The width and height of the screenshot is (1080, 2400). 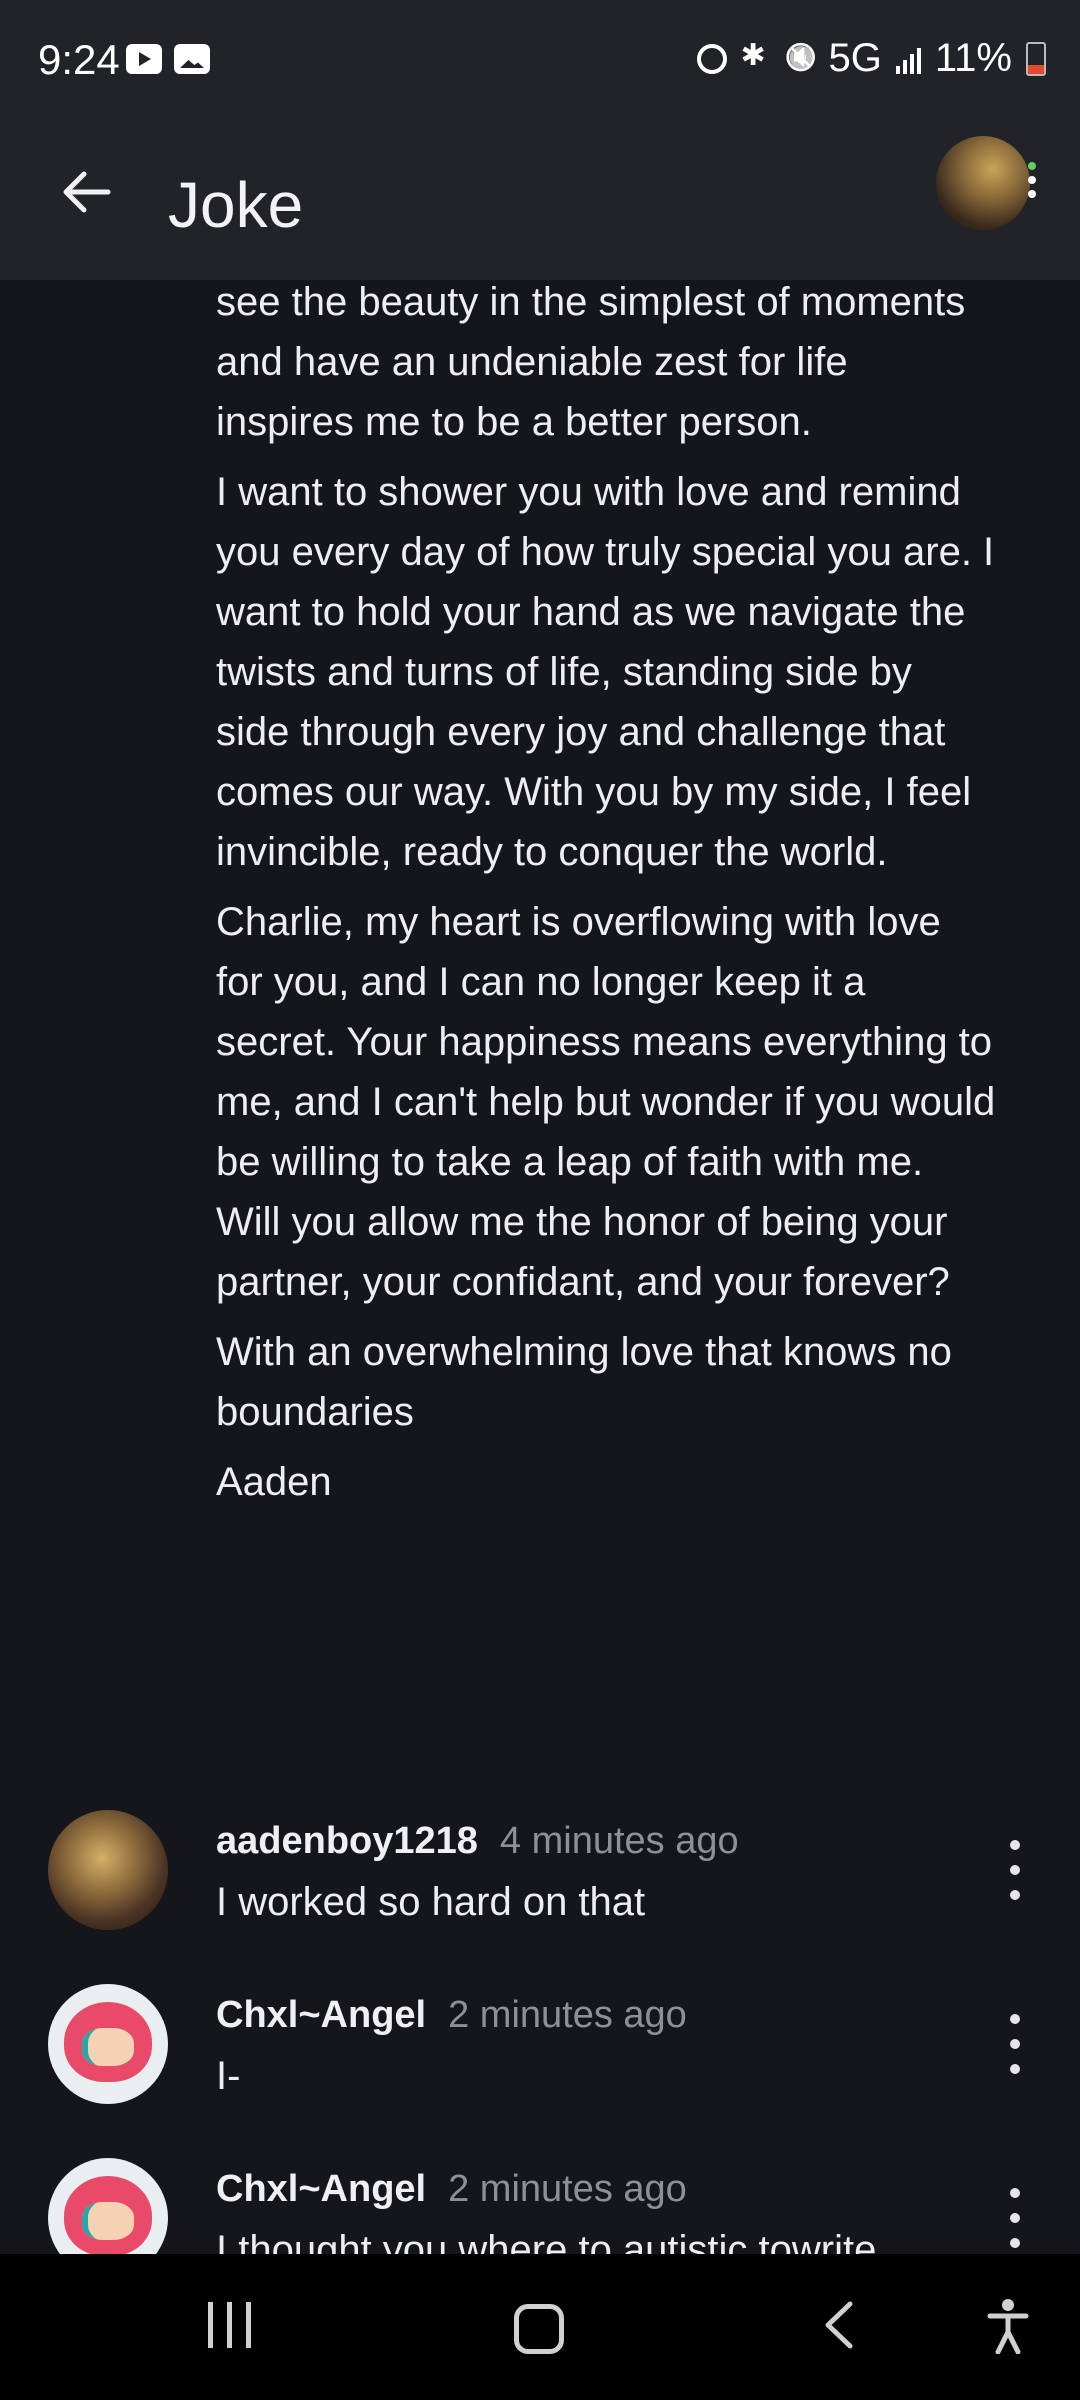 What do you see at coordinates (540, 62) in the screenshot?
I see `status-bar: 9:24 5G 11%` at bounding box center [540, 62].